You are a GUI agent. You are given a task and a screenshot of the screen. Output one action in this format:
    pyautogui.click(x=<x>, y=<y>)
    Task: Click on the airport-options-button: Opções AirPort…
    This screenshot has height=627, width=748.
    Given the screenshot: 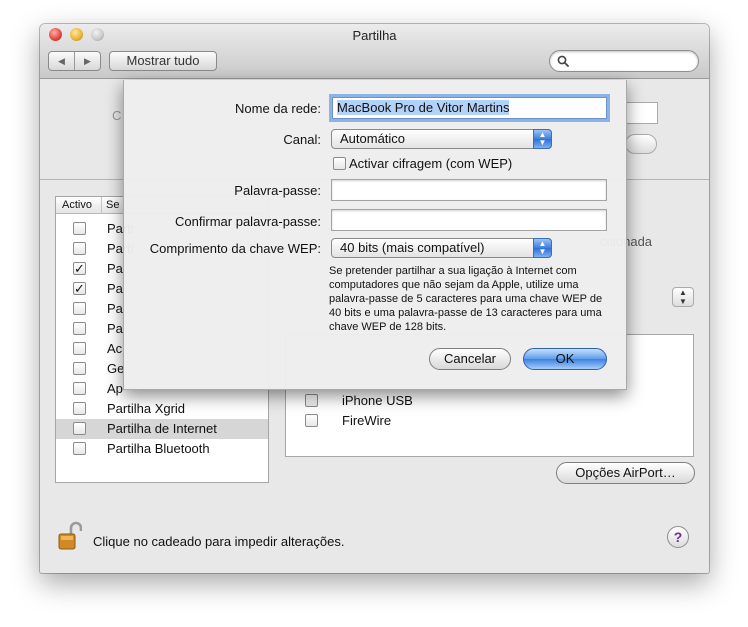 What is the action you would take?
    pyautogui.click(x=625, y=473)
    